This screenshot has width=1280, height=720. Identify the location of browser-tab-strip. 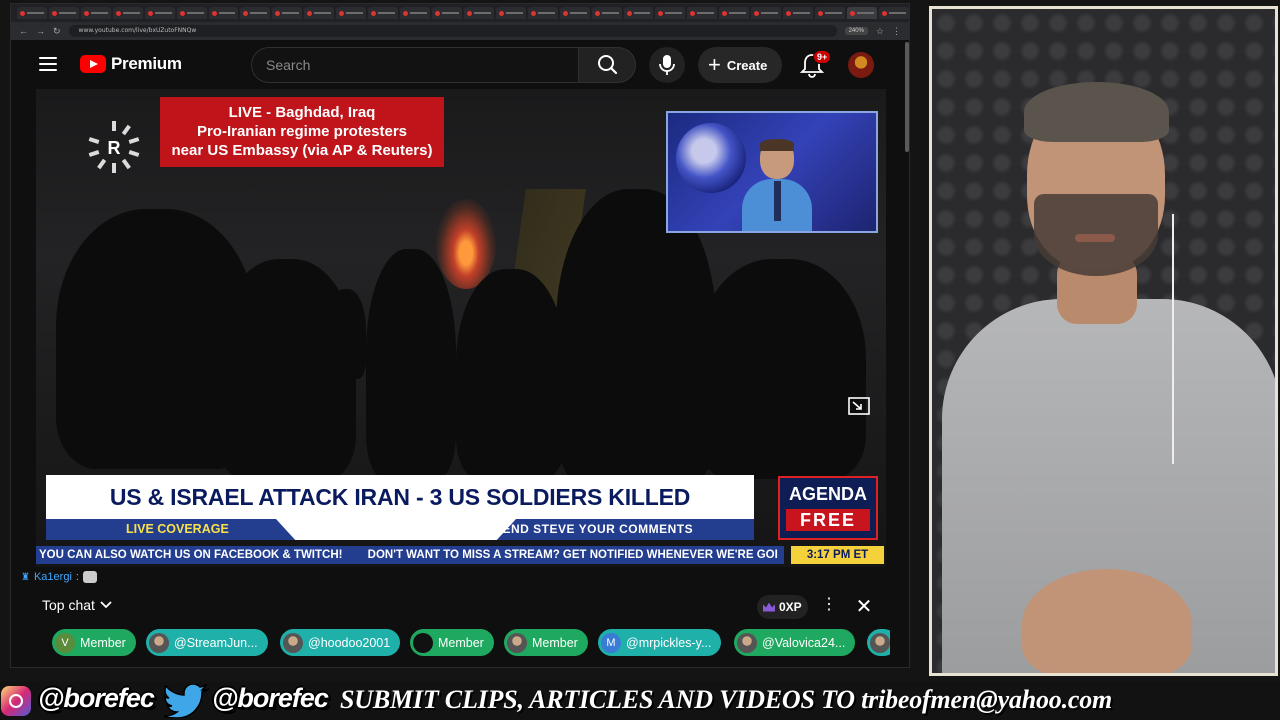
(460, 13).